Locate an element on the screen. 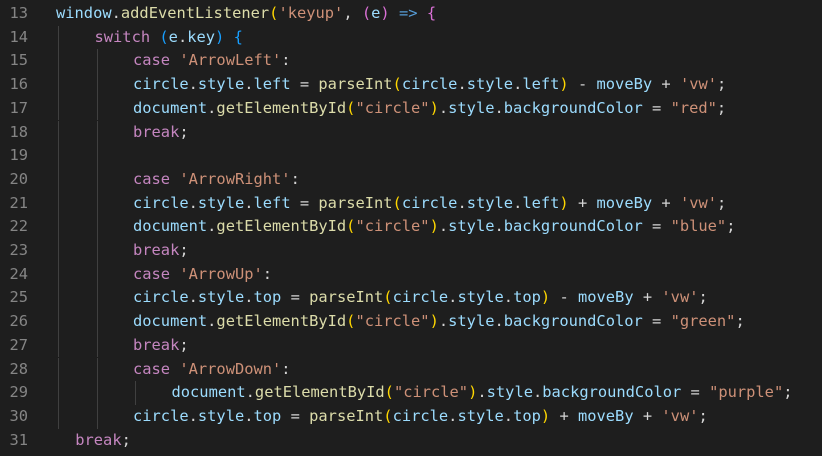  code-text: case 'ArrowLeft': is located at coordinates (212, 61).